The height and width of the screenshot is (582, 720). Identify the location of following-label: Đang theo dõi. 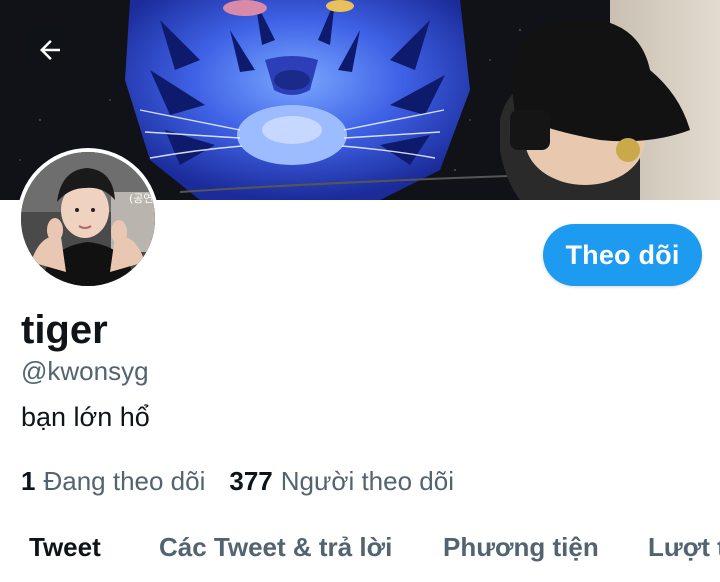
(124, 481).